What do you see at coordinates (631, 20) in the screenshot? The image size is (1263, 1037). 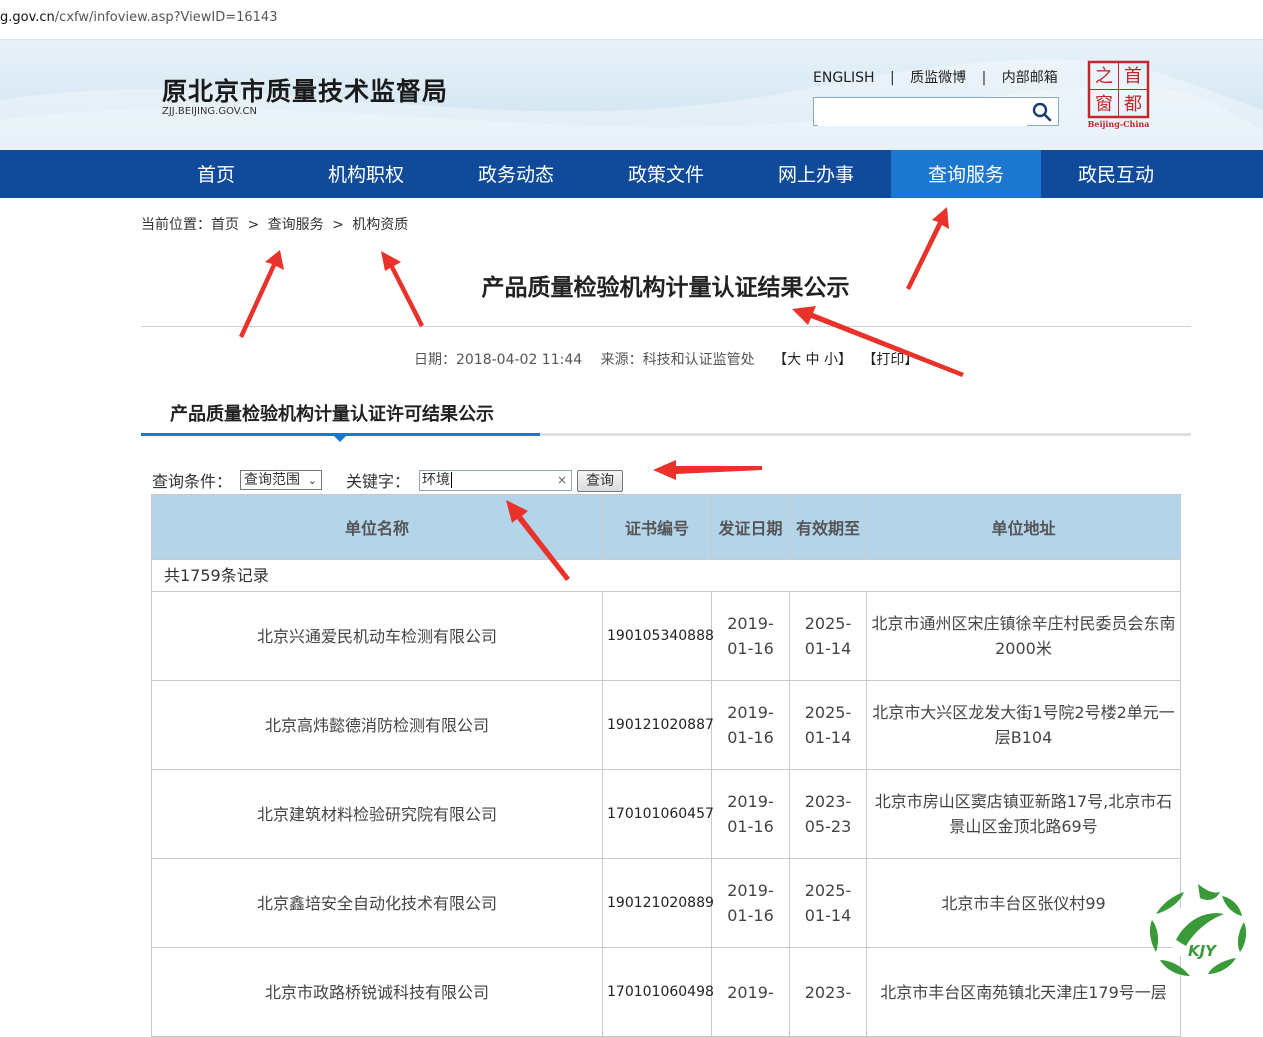 I see `address-bar: g.gov.cn/cxfw/infoview.asp?ViewID=16143` at bounding box center [631, 20].